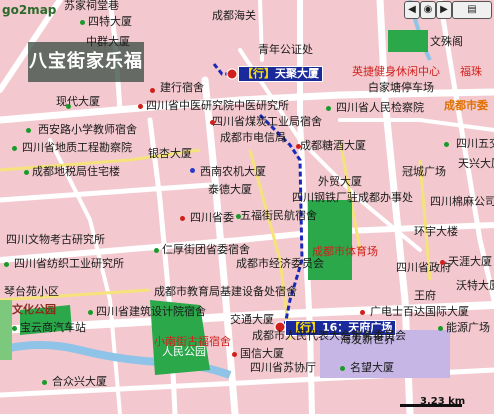 This screenshot has width=494, height=414. I want to click on watermark-banner: 八宝街家乐福, so click(86, 62).